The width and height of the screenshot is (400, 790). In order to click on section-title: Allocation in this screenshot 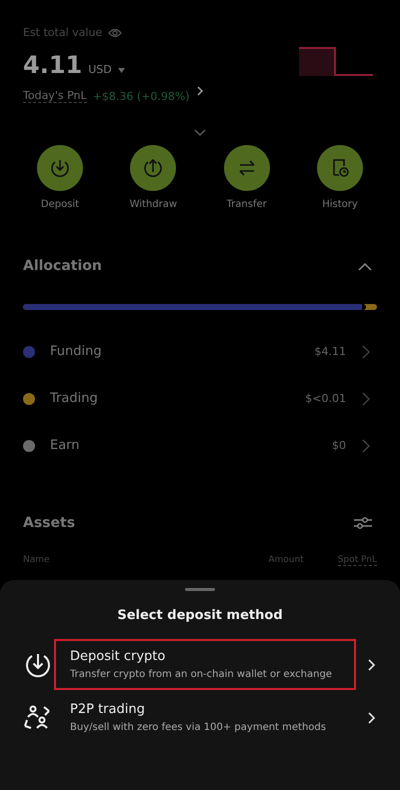, I will do `click(62, 266)`.